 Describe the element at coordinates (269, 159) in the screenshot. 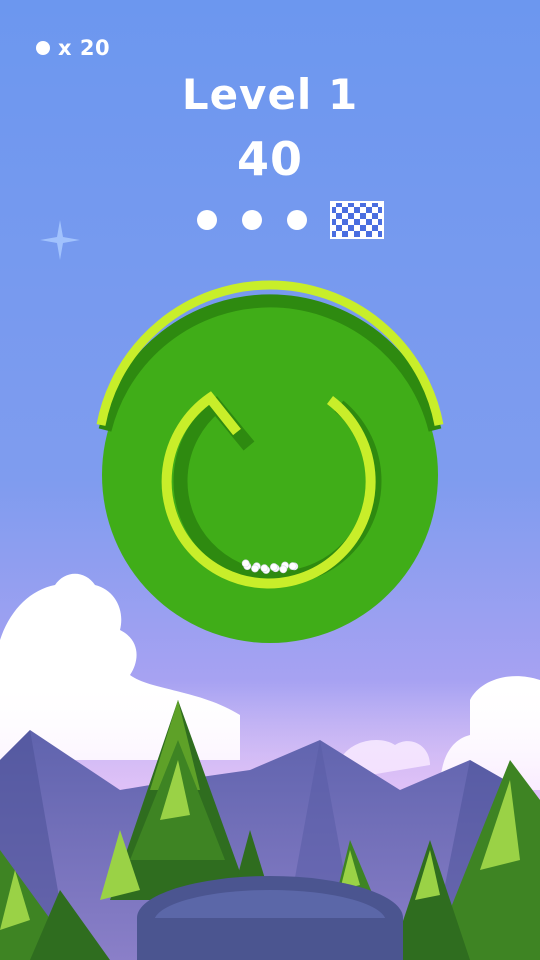

I see `score-text: 40` at that location.